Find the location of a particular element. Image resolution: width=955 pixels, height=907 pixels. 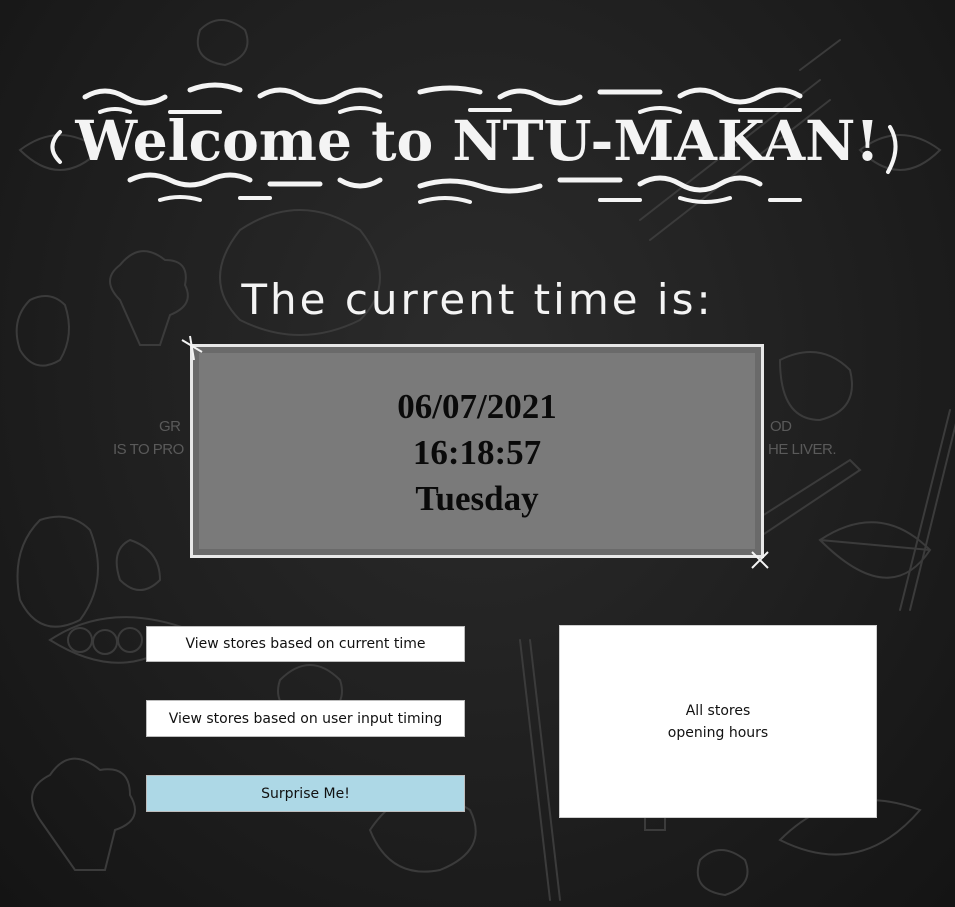

leaf-doodle is located at coordinates (875, 550).